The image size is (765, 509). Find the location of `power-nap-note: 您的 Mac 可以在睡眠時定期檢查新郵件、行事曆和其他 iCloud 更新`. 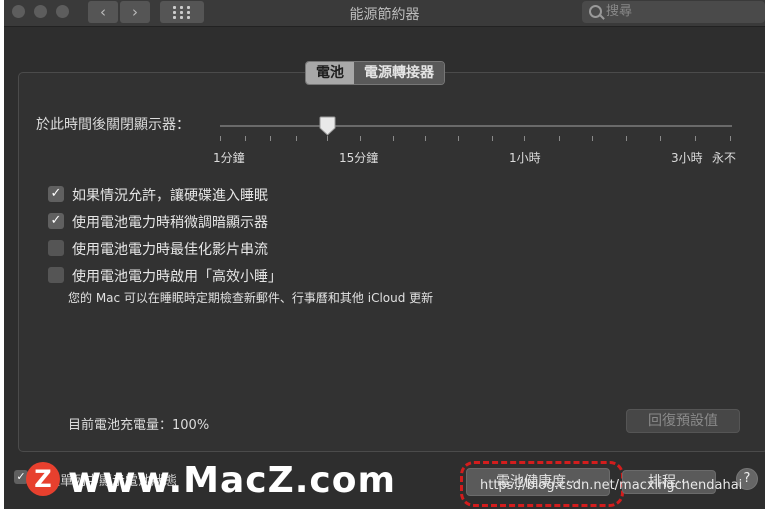

power-nap-note: 您的 Mac 可以在睡眠時定期檢查新郵件、行事曆和其他 iCloud 更新 is located at coordinates (251, 298).